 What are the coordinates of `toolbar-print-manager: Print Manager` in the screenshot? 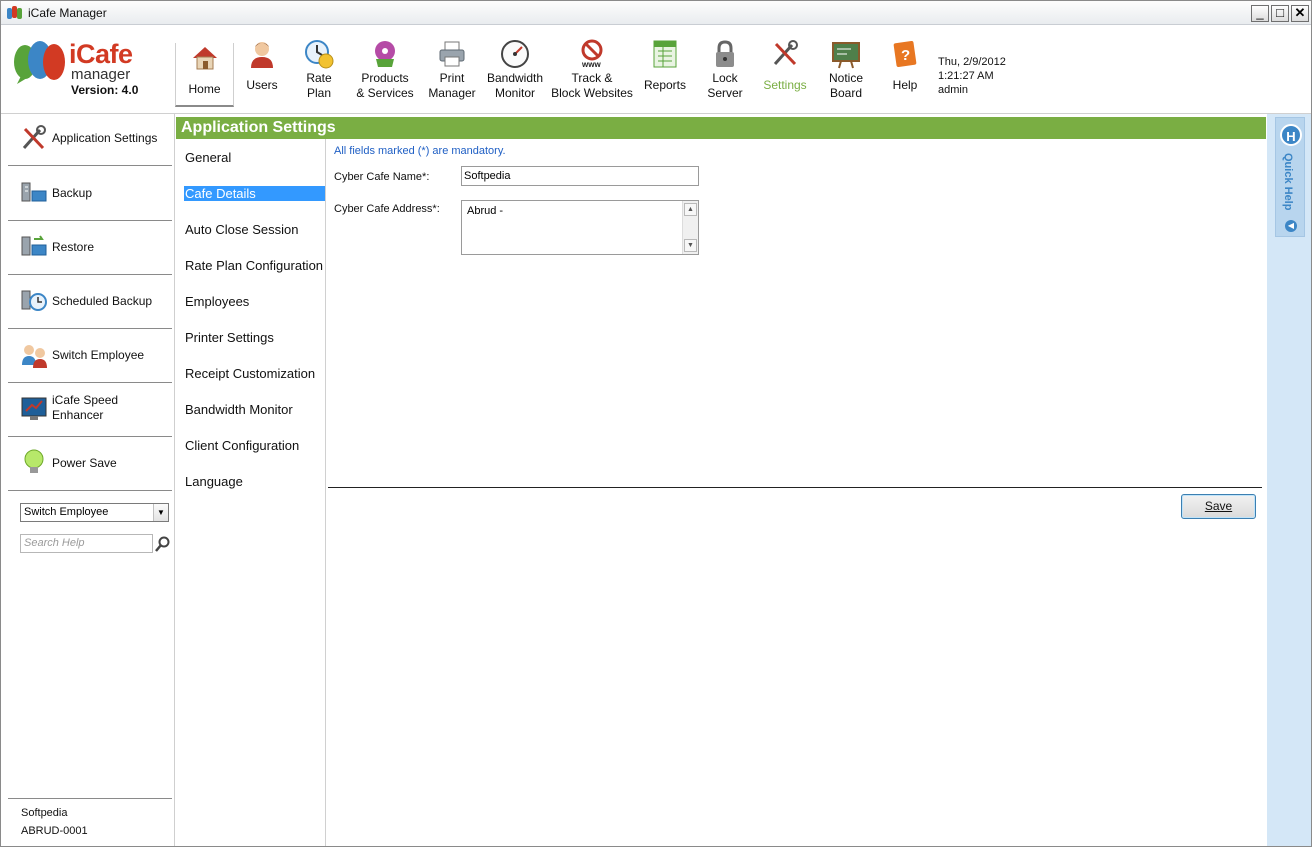 It's located at (452, 70).